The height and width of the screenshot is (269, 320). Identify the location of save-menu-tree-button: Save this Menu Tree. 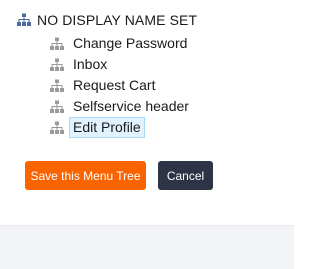
(85, 175).